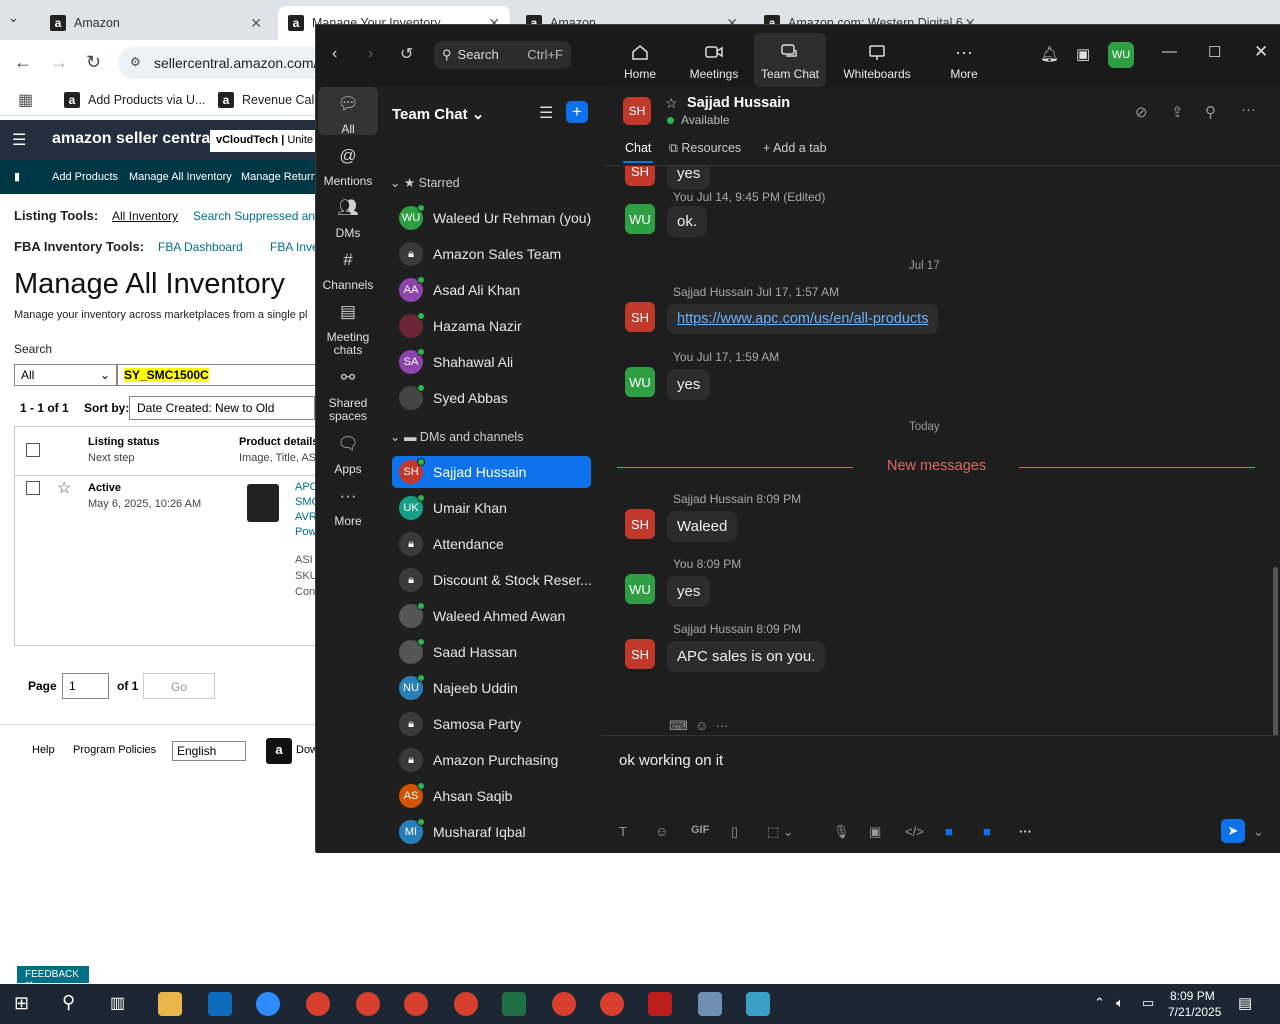  I want to click on tab-add: + Add a tab, so click(795, 148).